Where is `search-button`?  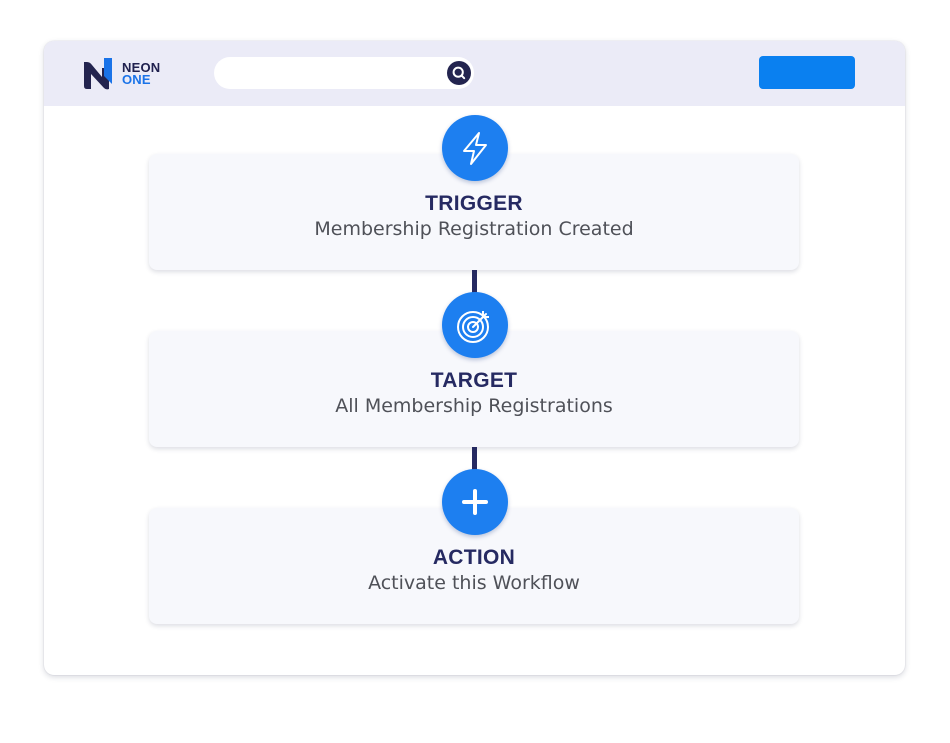
search-button is located at coordinates (459, 73).